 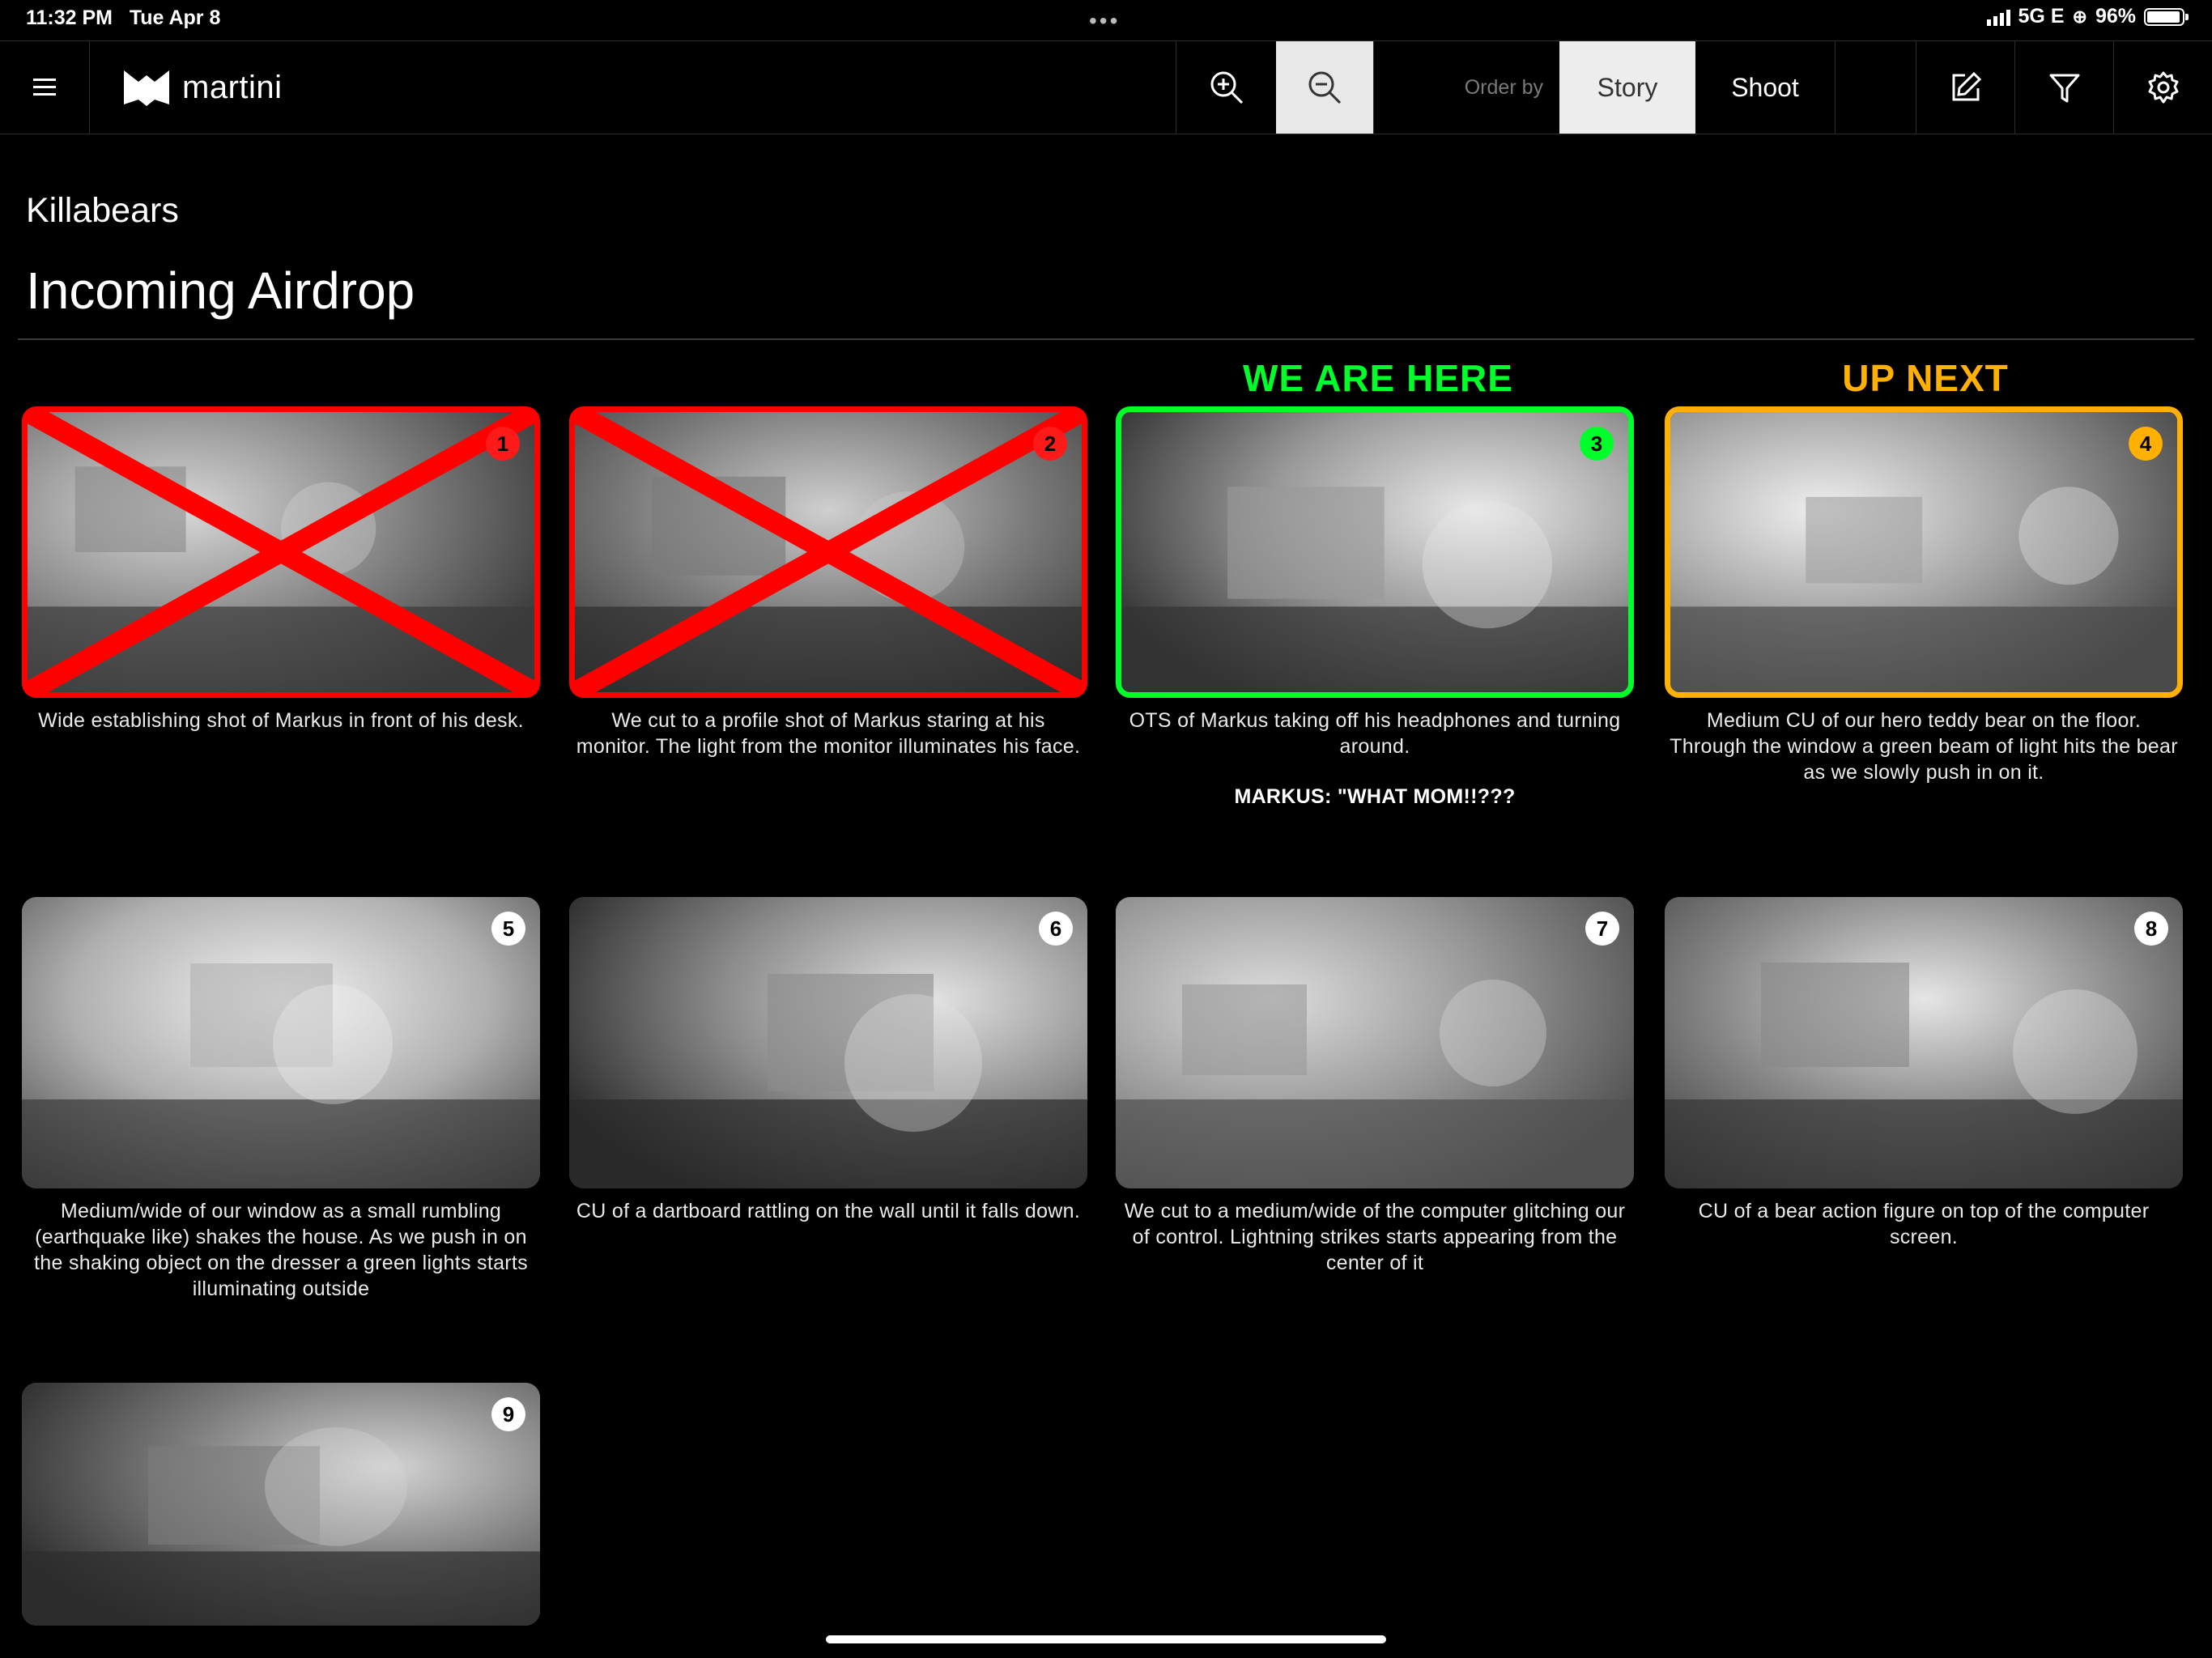 I want to click on scene-title: Incoming Airdrop, so click(x=221, y=290).